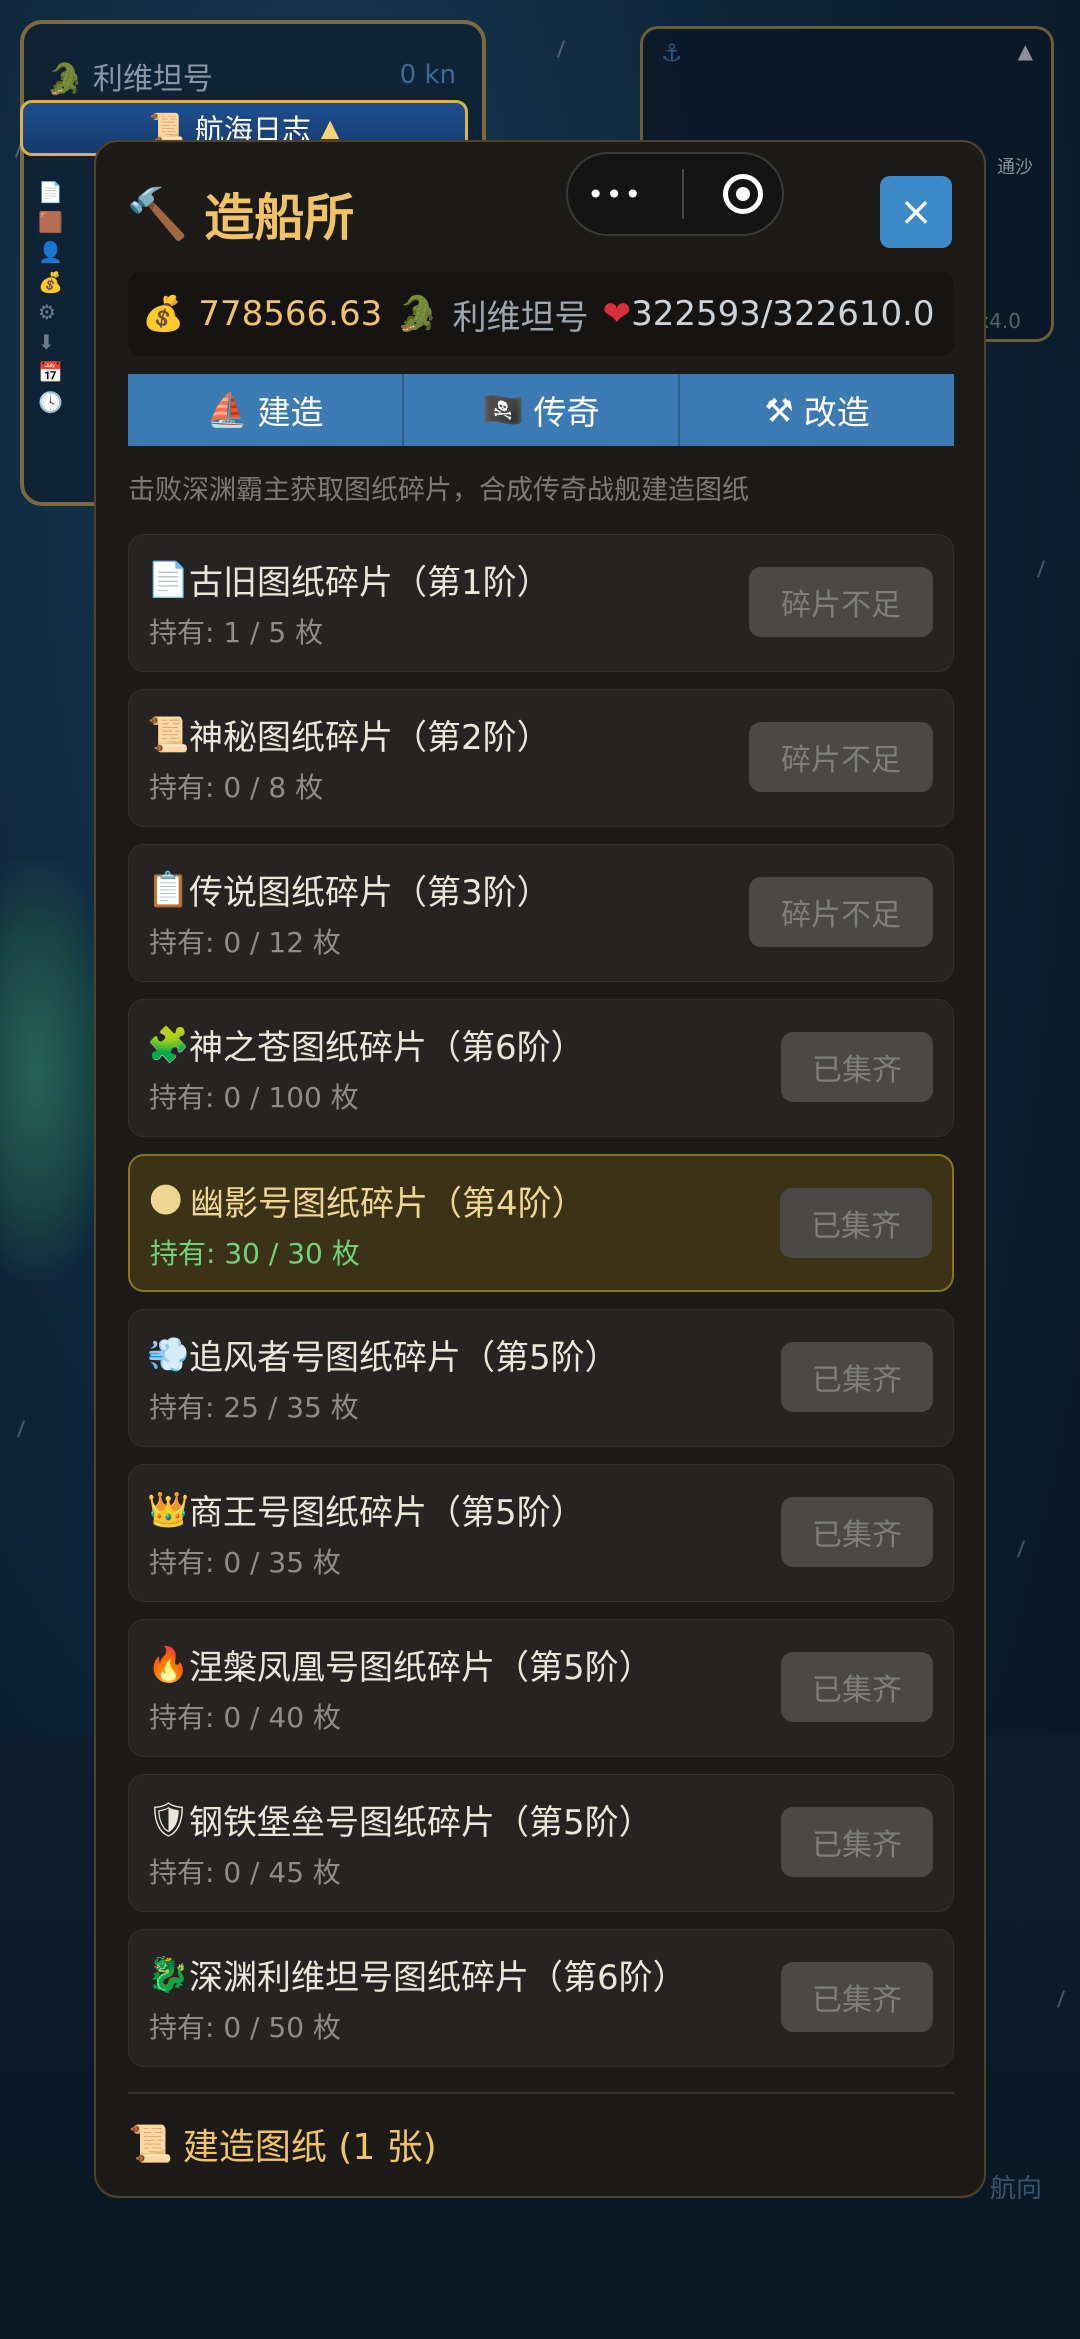 Image resolution: width=1080 pixels, height=2339 pixels. I want to click on miniprogram-capsule: •••, so click(675, 194).